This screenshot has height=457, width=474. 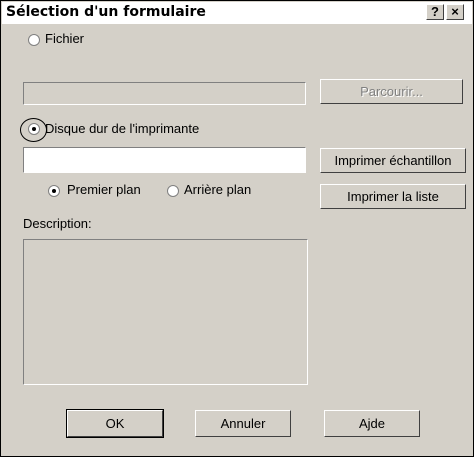 I want to click on print-sample-button: Imprimer échantillon, so click(x=393, y=160).